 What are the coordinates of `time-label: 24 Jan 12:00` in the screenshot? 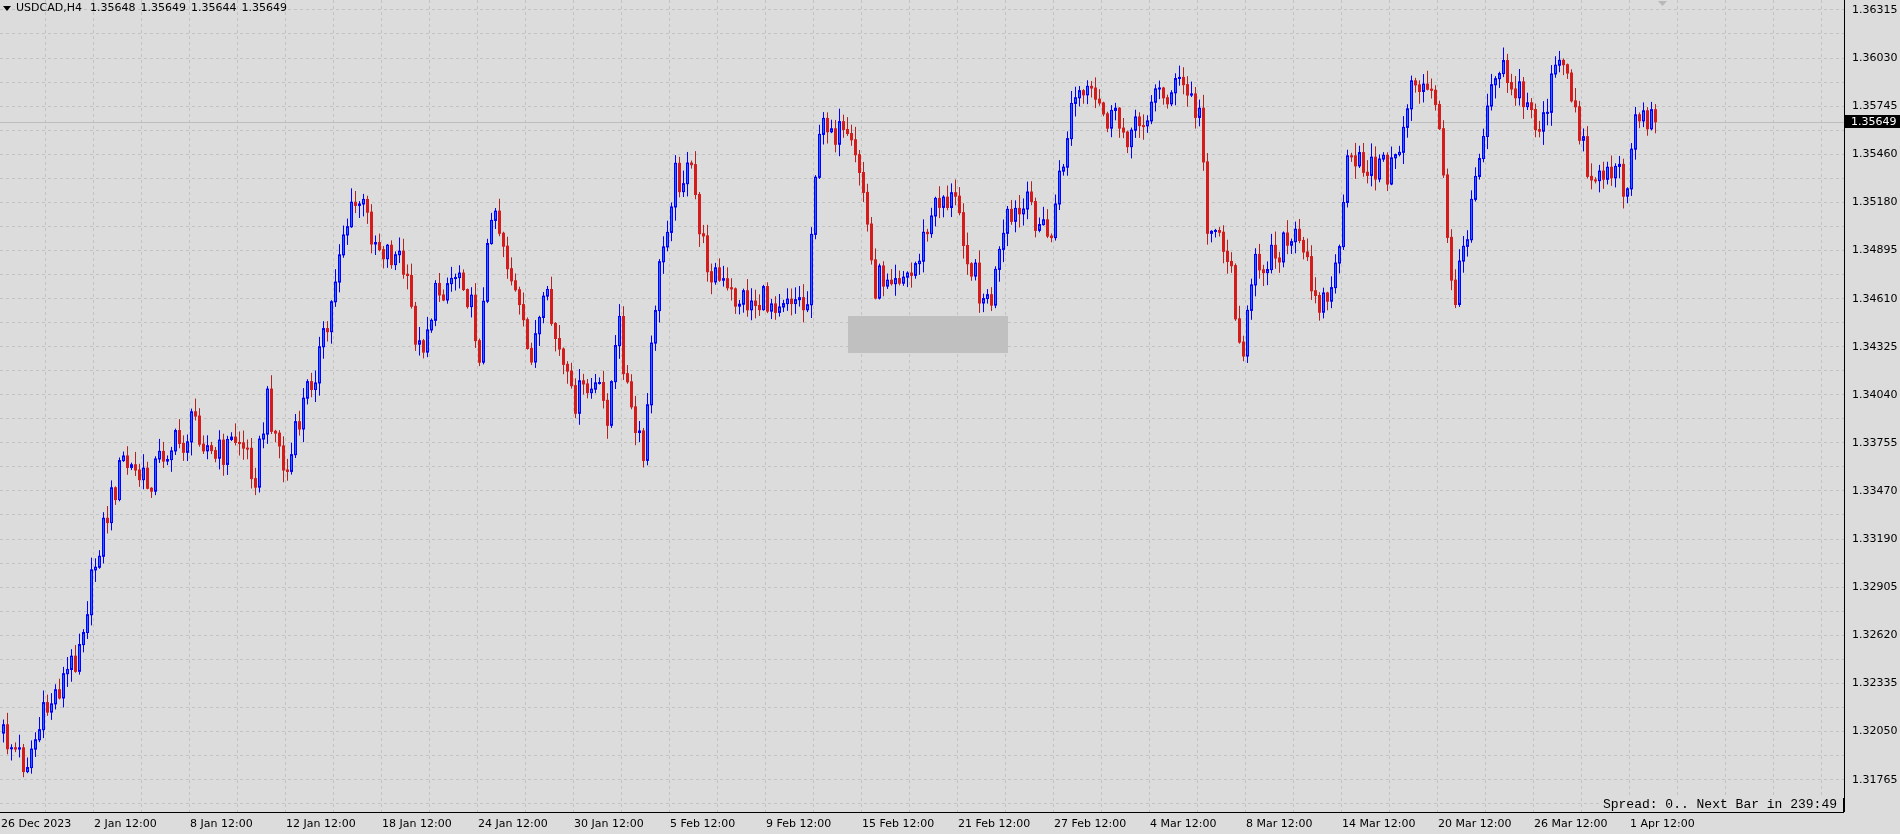 It's located at (513, 823).